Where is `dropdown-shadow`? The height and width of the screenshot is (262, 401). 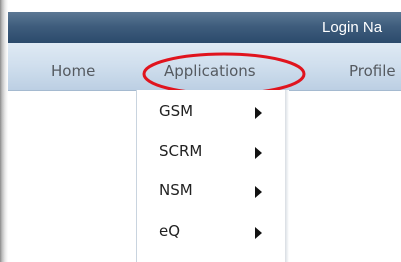
dropdown-shadow is located at coordinates (287, 176).